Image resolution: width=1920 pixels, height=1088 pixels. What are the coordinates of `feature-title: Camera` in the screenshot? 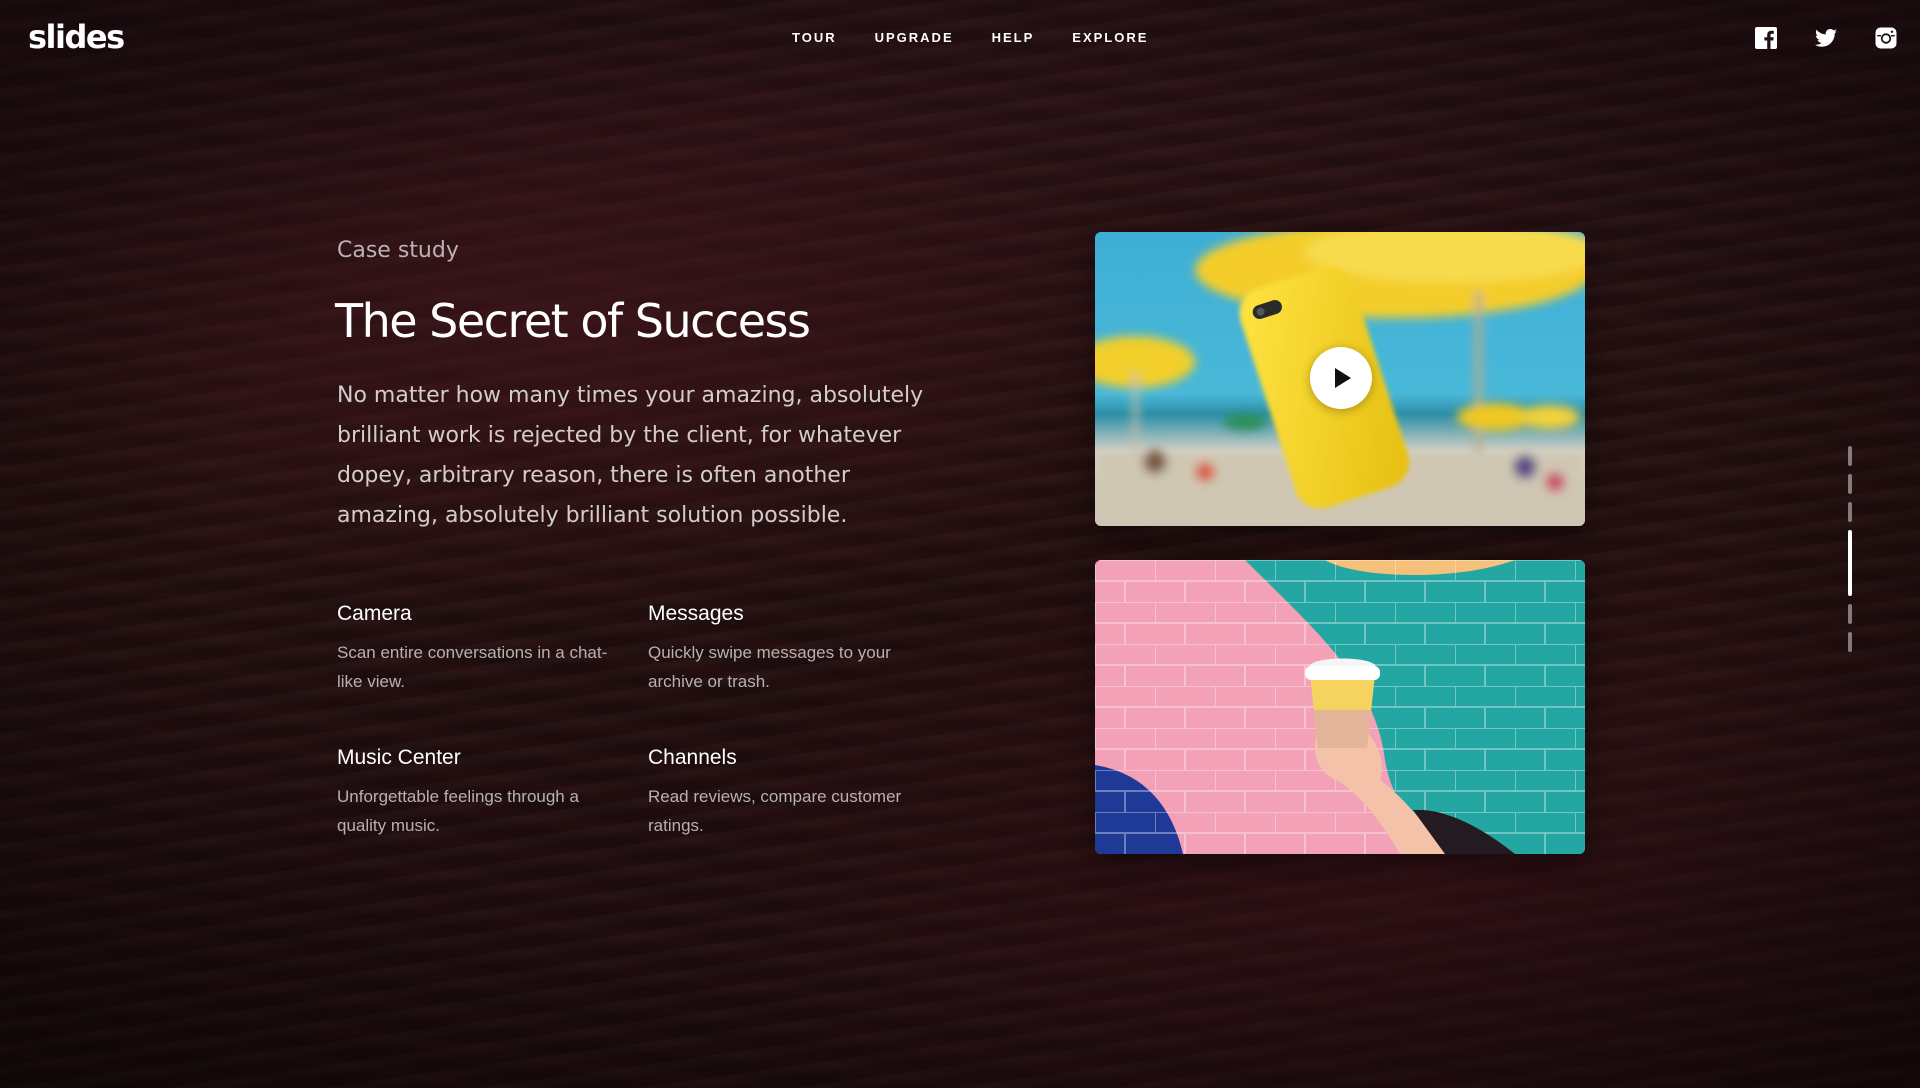 It's located at (374, 613).